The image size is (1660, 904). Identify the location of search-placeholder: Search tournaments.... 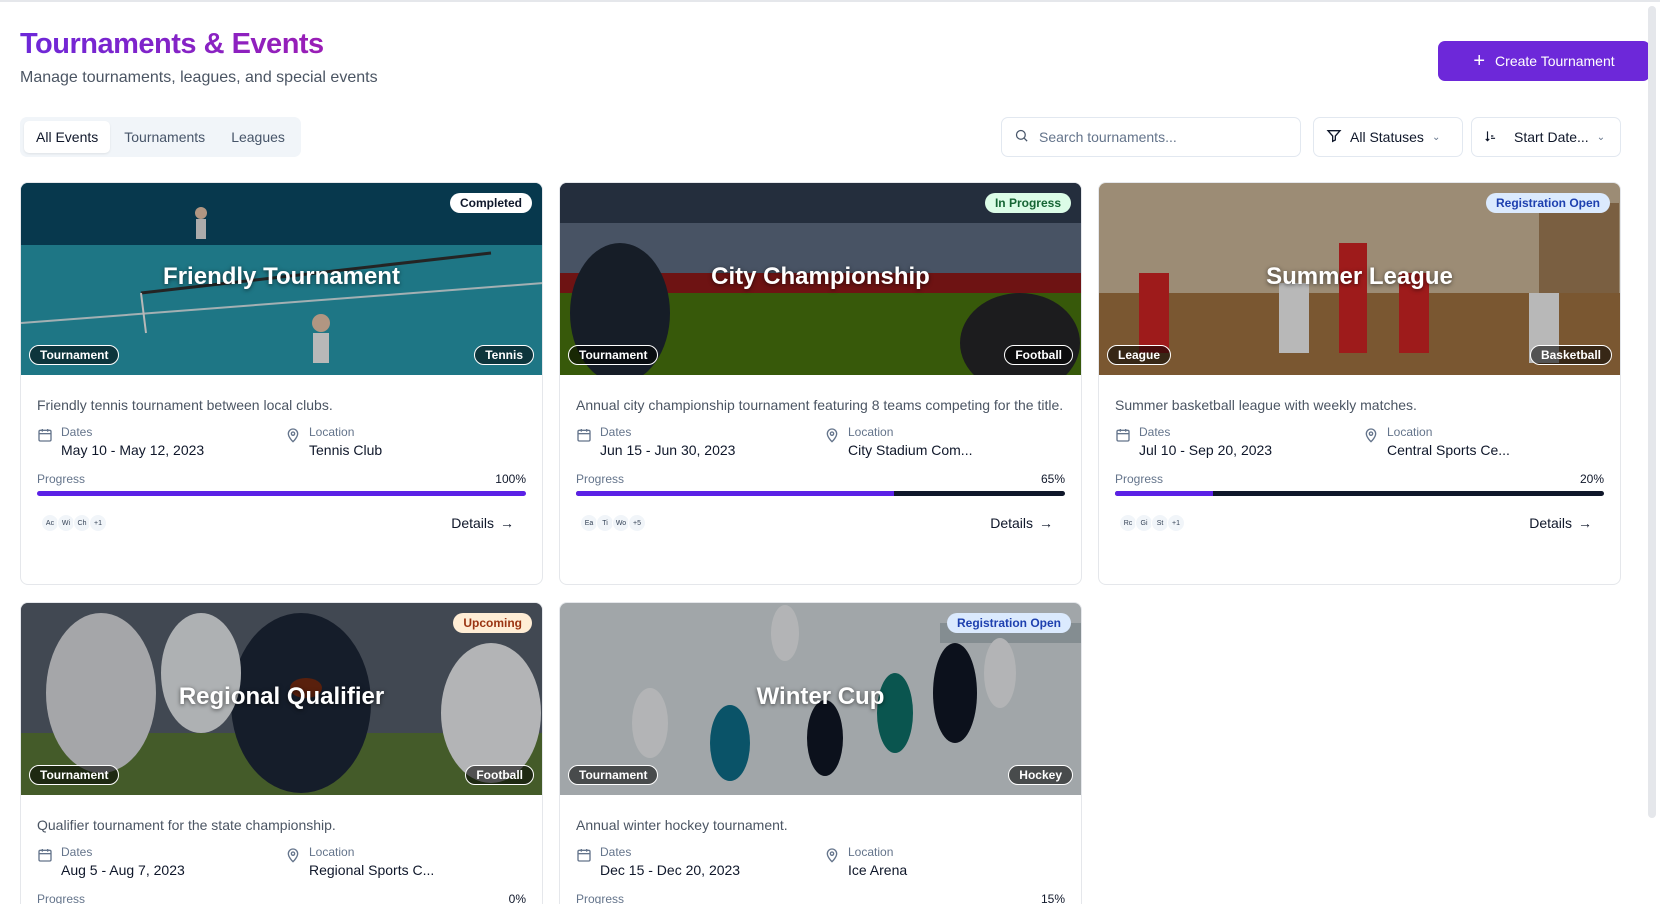
(1108, 137).